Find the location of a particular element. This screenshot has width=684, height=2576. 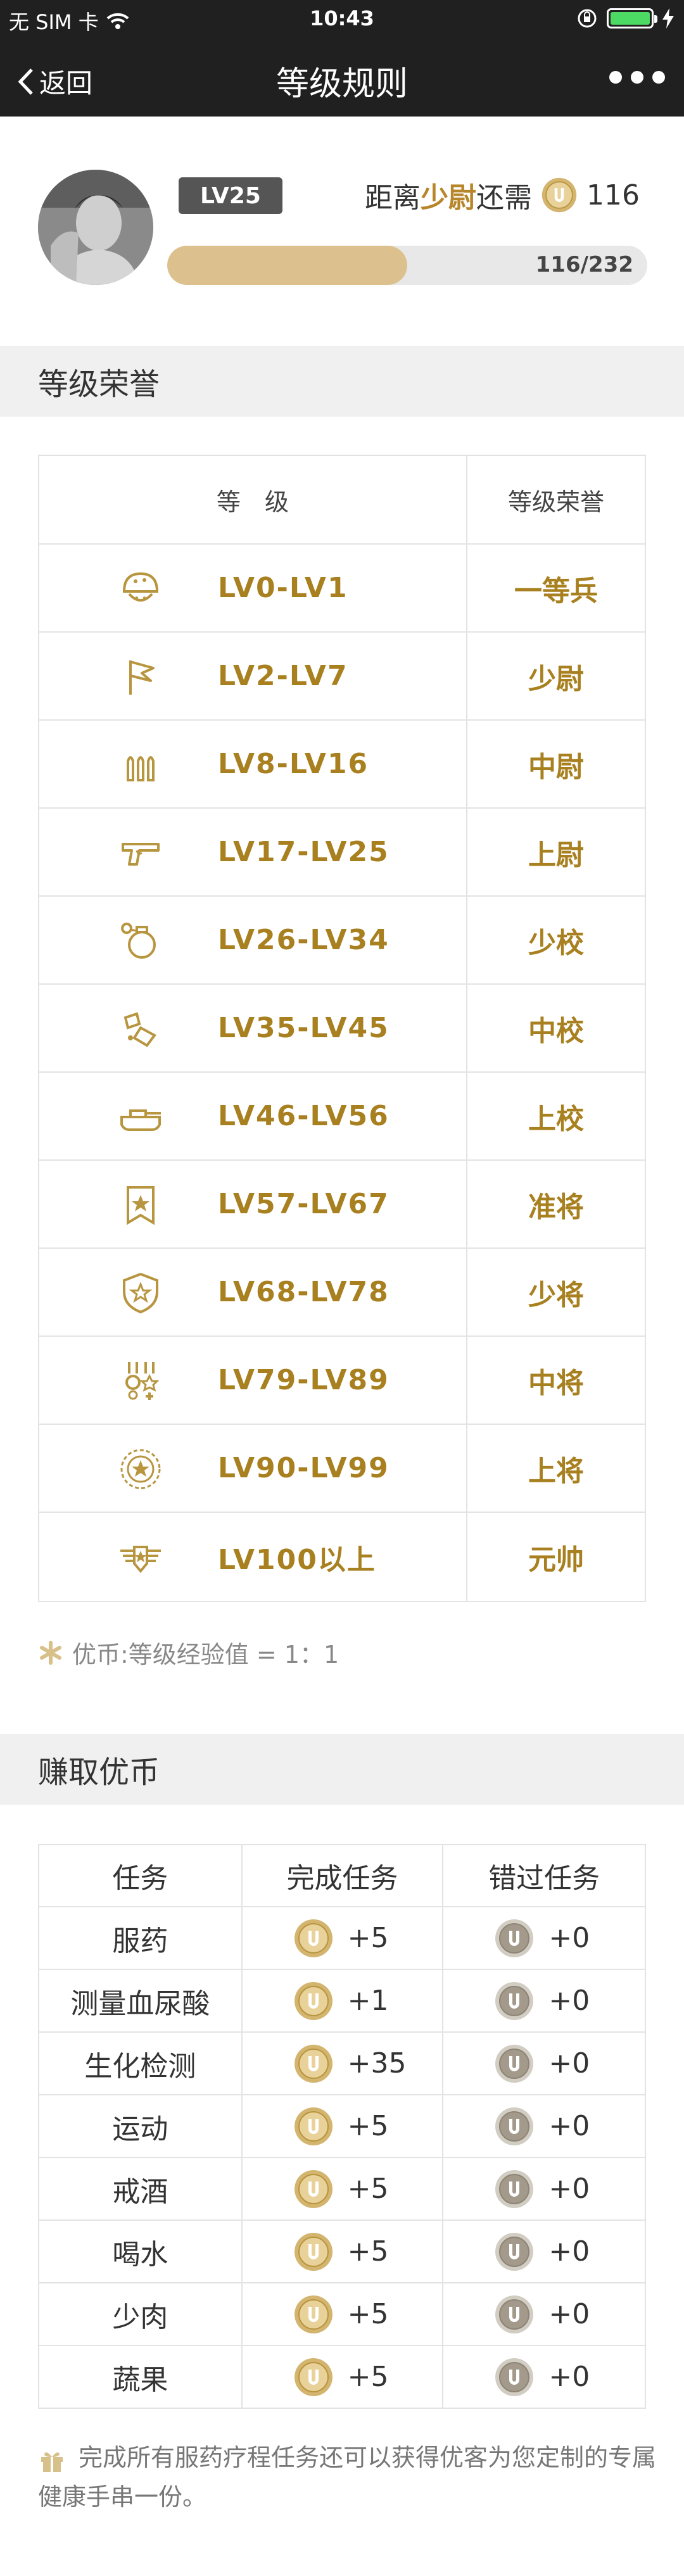

coin-table-row: 生化检测 +35 +0 is located at coordinates (342, 2063).